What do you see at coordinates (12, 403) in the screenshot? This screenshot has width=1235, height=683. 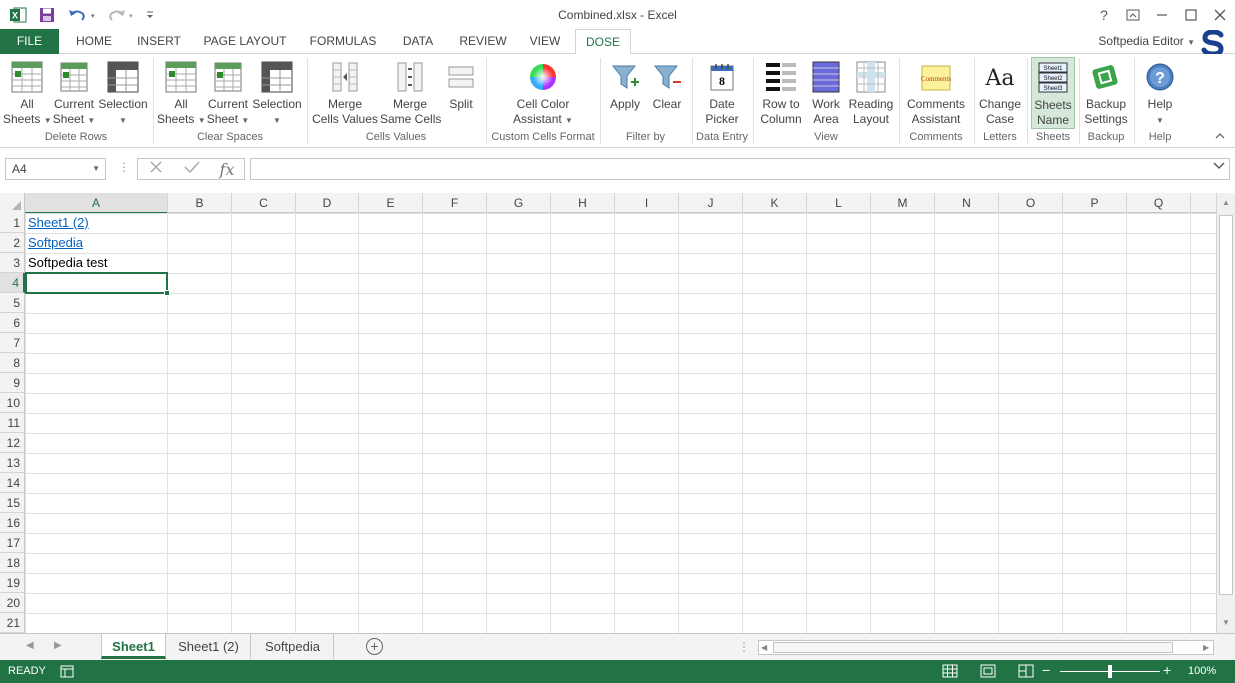 I see `row-header-10: 10` at bounding box center [12, 403].